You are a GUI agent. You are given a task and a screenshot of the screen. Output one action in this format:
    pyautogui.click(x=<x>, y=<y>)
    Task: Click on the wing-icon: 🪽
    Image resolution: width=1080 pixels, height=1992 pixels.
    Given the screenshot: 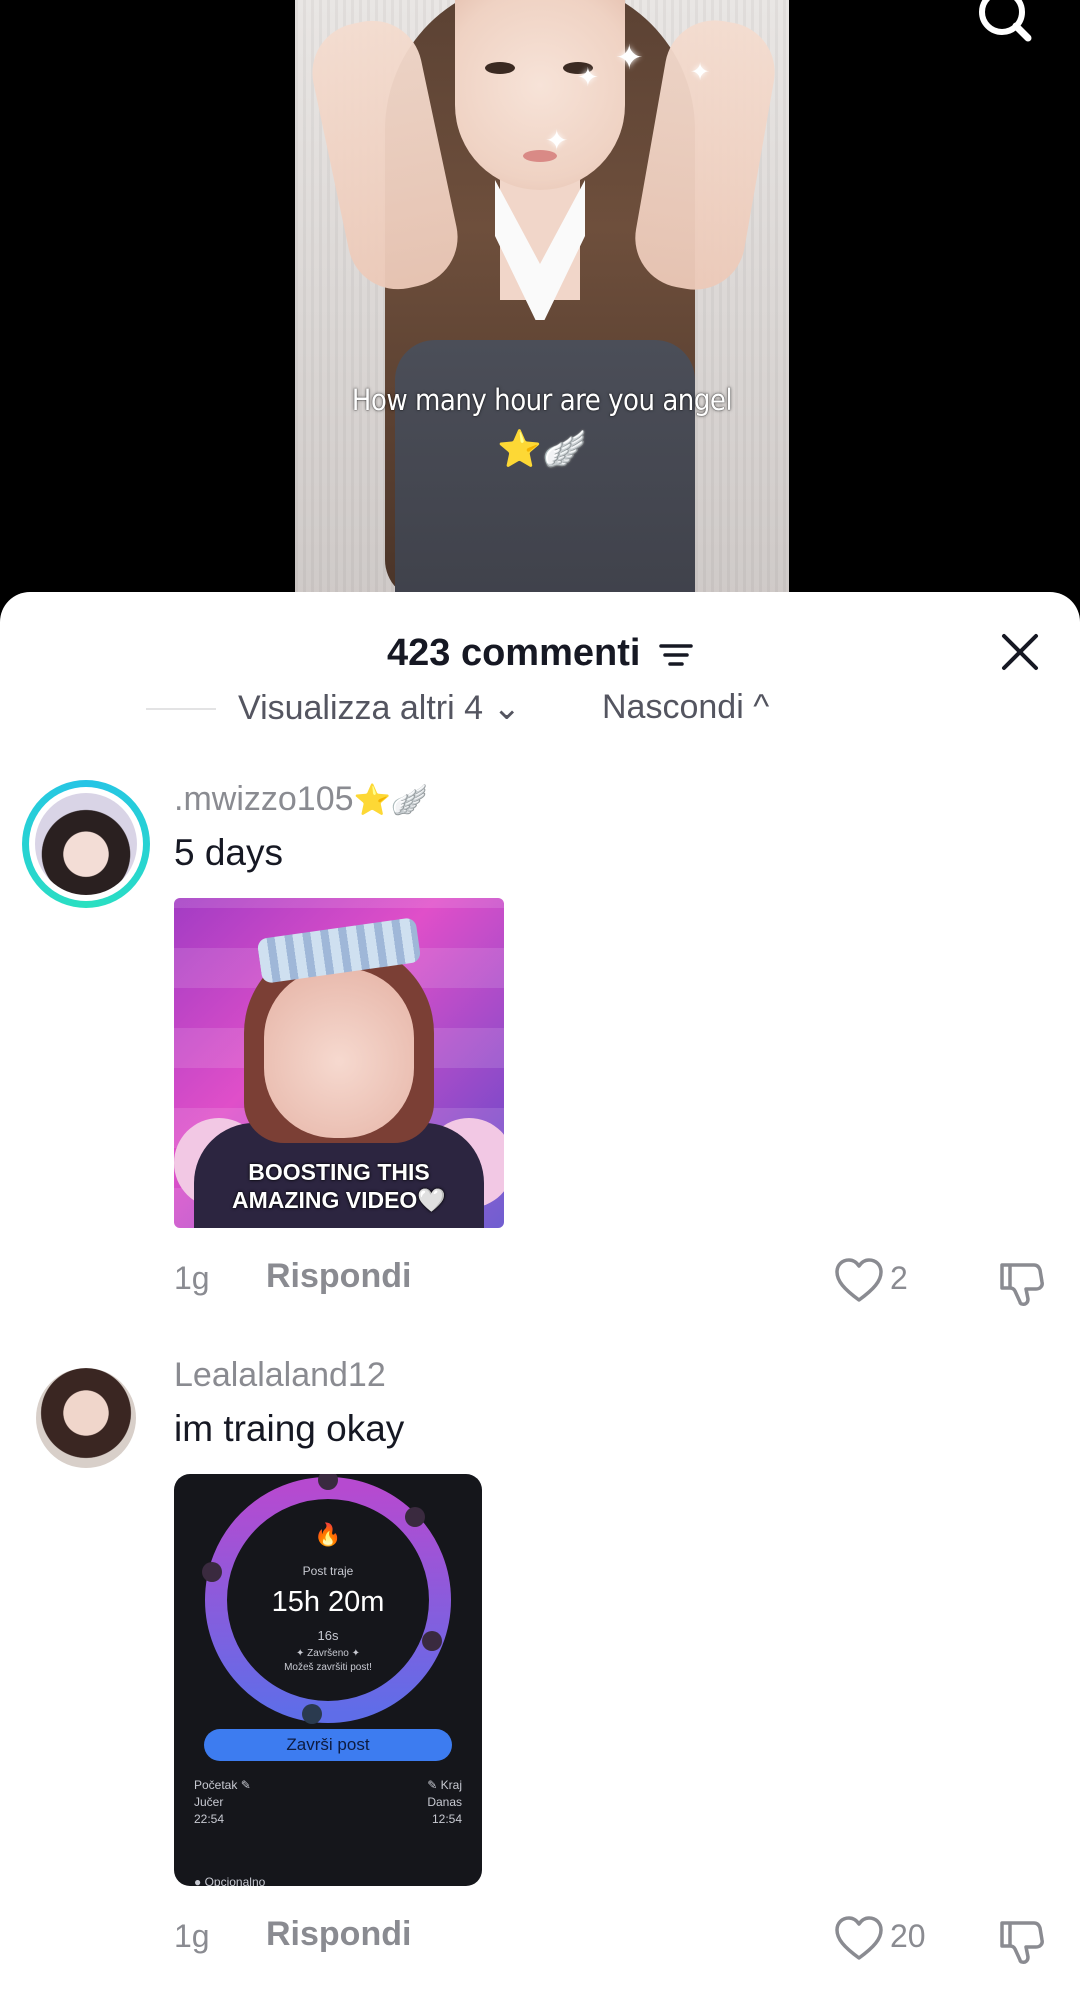 What is the action you would take?
    pyautogui.click(x=564, y=448)
    